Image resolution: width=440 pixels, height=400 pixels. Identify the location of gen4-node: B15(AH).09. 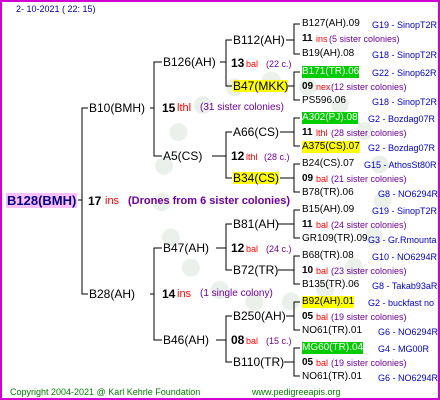
(328, 210).